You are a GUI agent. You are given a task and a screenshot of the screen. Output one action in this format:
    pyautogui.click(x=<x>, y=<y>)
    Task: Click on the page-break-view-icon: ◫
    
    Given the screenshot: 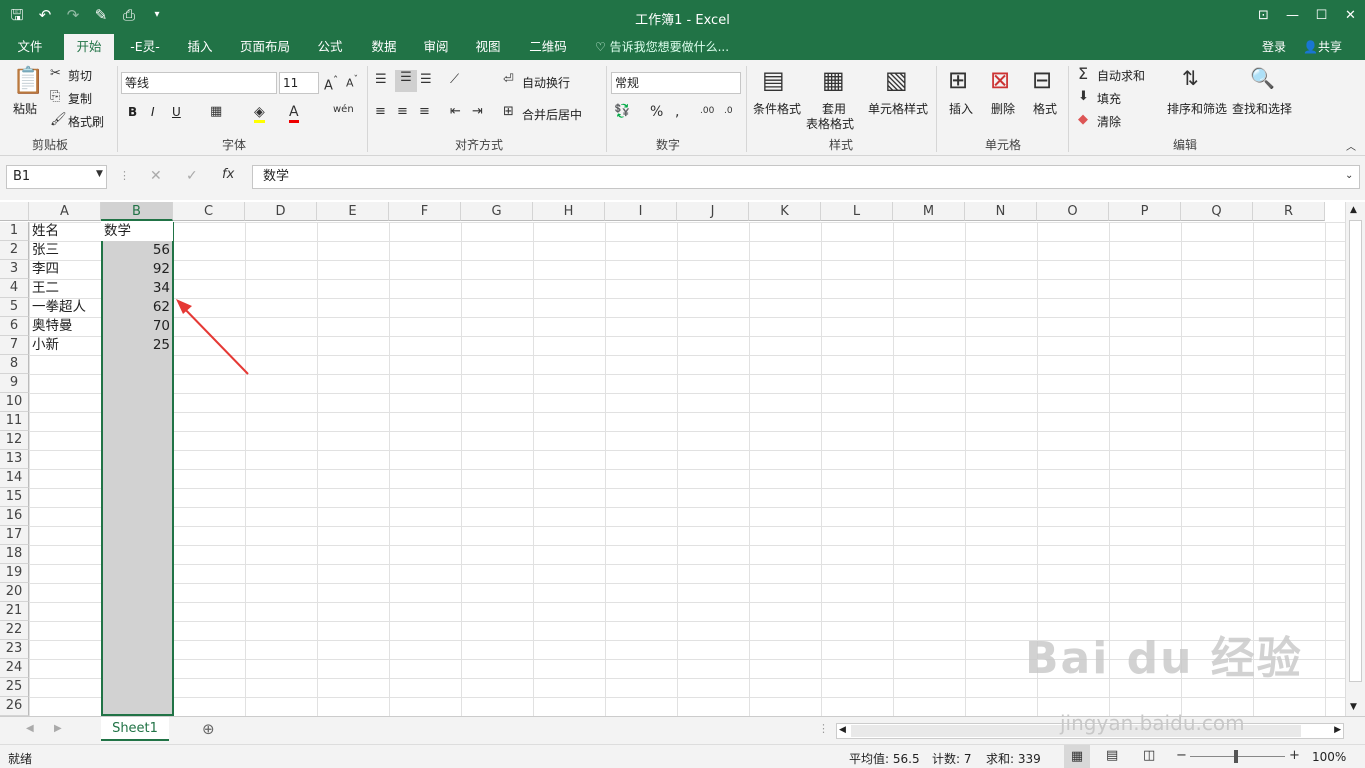 What is the action you would take?
    pyautogui.click(x=1149, y=755)
    